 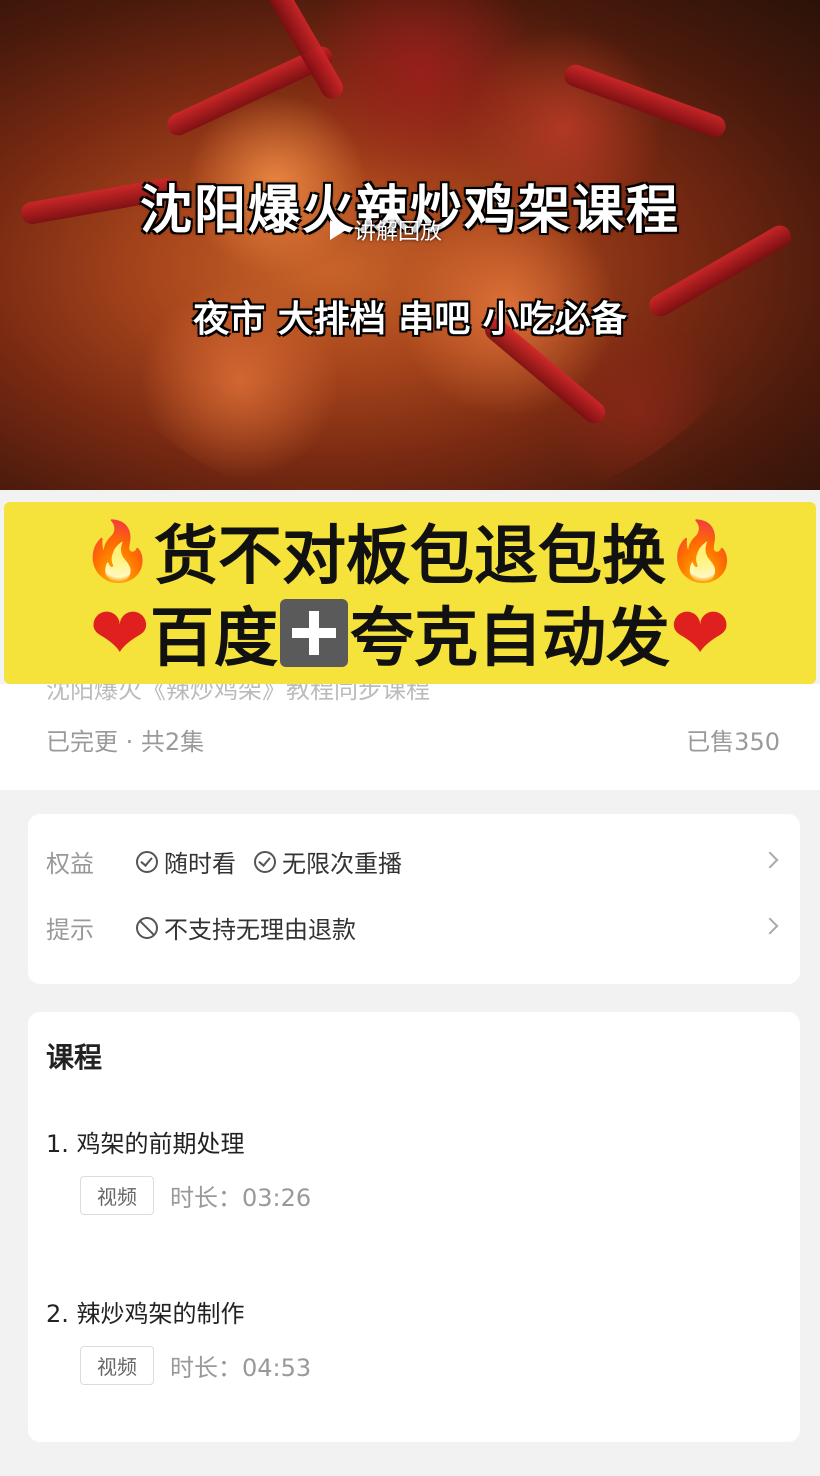 What do you see at coordinates (410, 319) in the screenshot?
I see `cover-subtitle: 夜市 大排档 串吧 小吃必备` at bounding box center [410, 319].